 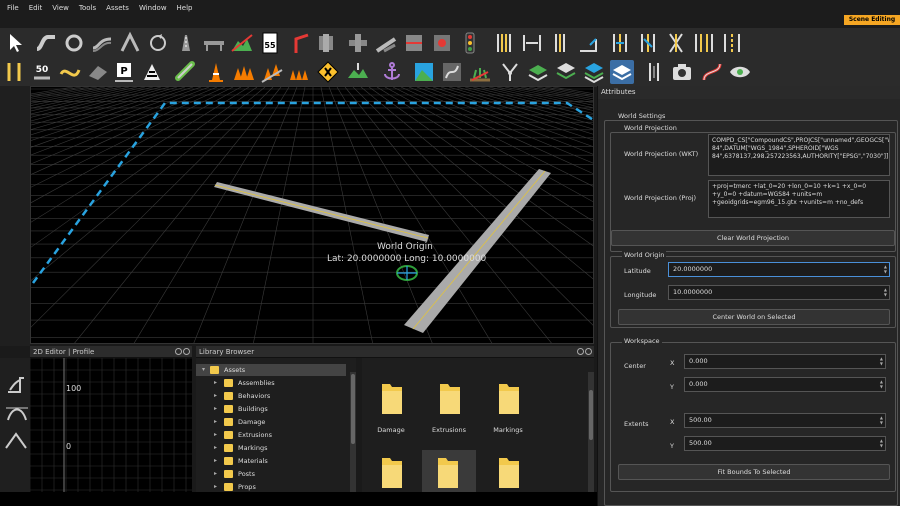 What do you see at coordinates (510, 72) in the screenshot?
I see `node-split-icon` at bounding box center [510, 72].